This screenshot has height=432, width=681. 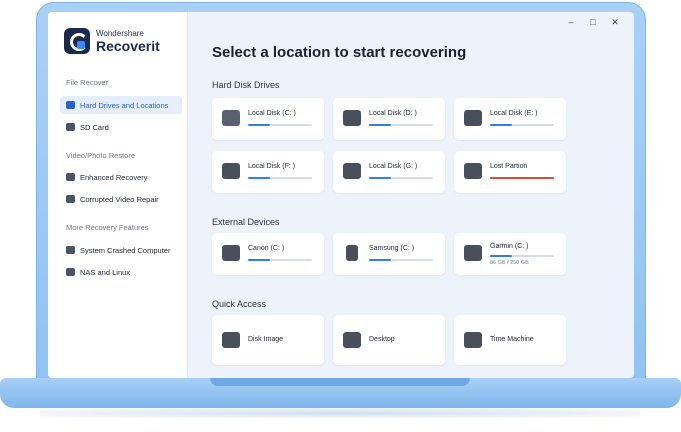 I want to click on laptop-hinge, so click(x=340, y=382).